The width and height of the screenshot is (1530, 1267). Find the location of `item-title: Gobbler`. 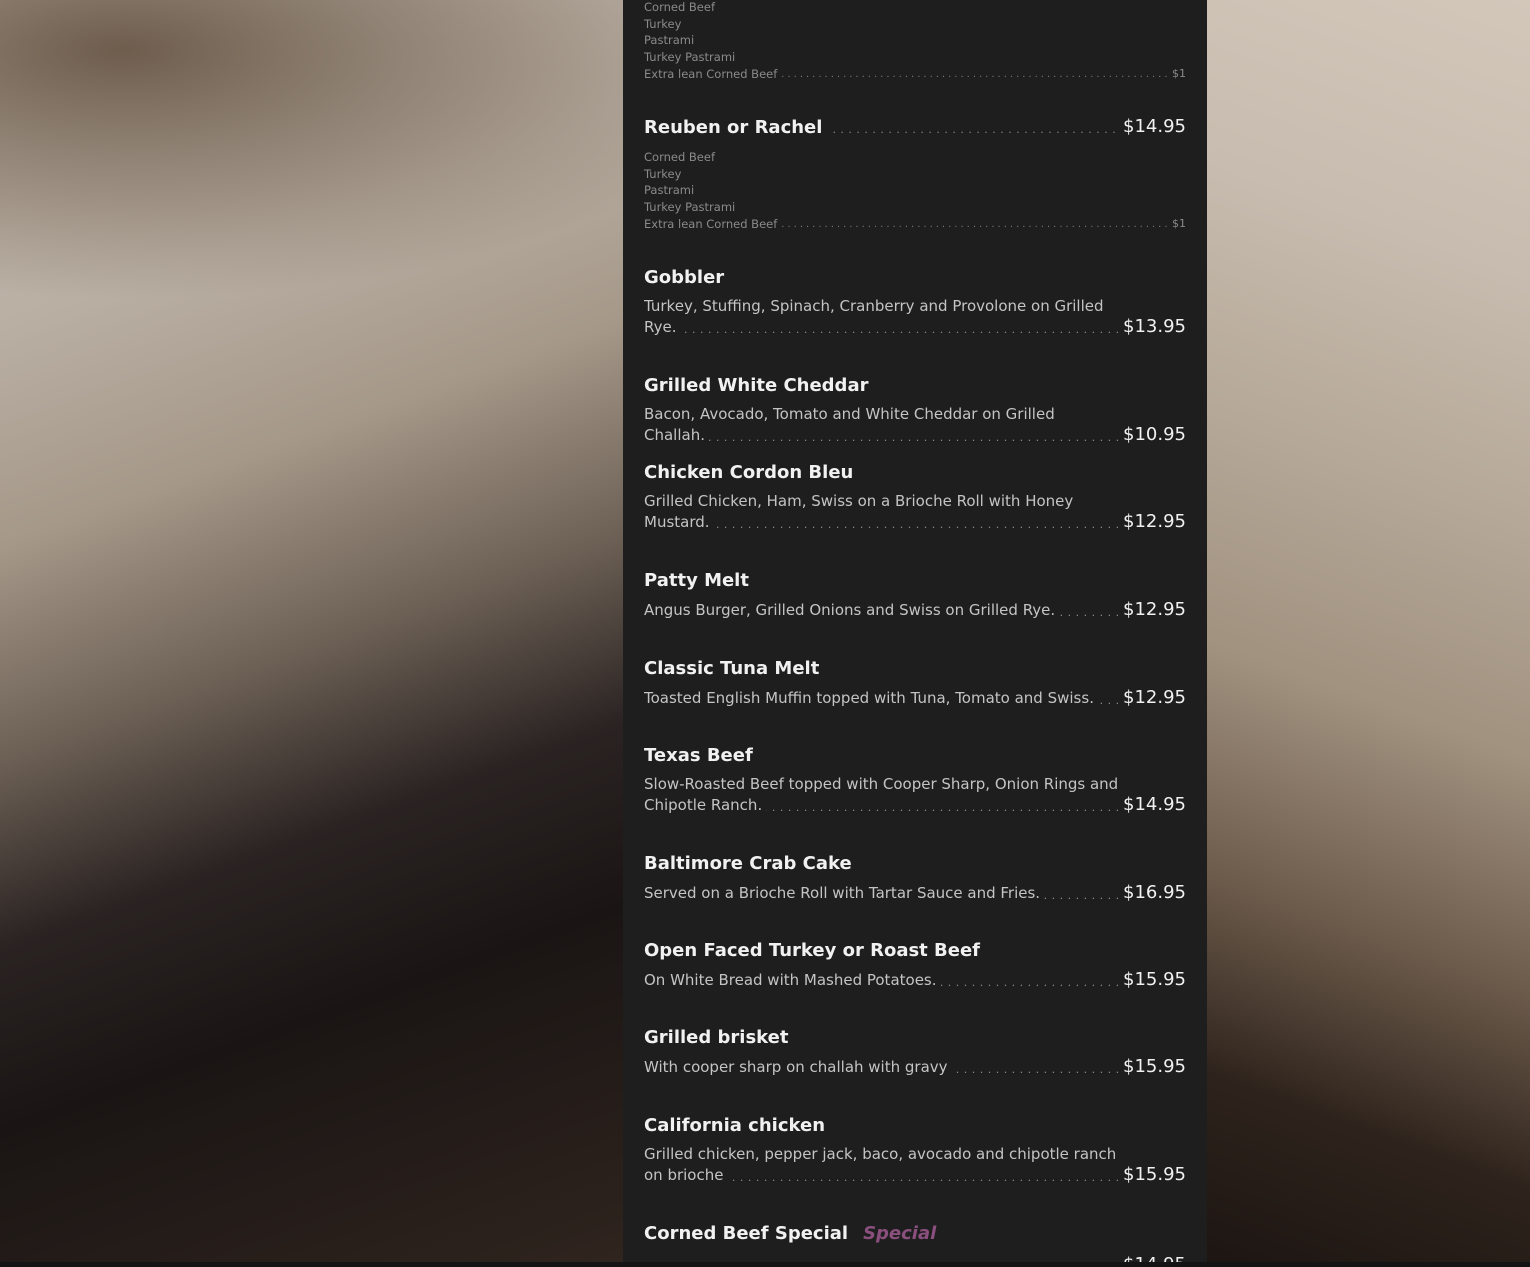

item-title: Gobbler is located at coordinates (684, 277).